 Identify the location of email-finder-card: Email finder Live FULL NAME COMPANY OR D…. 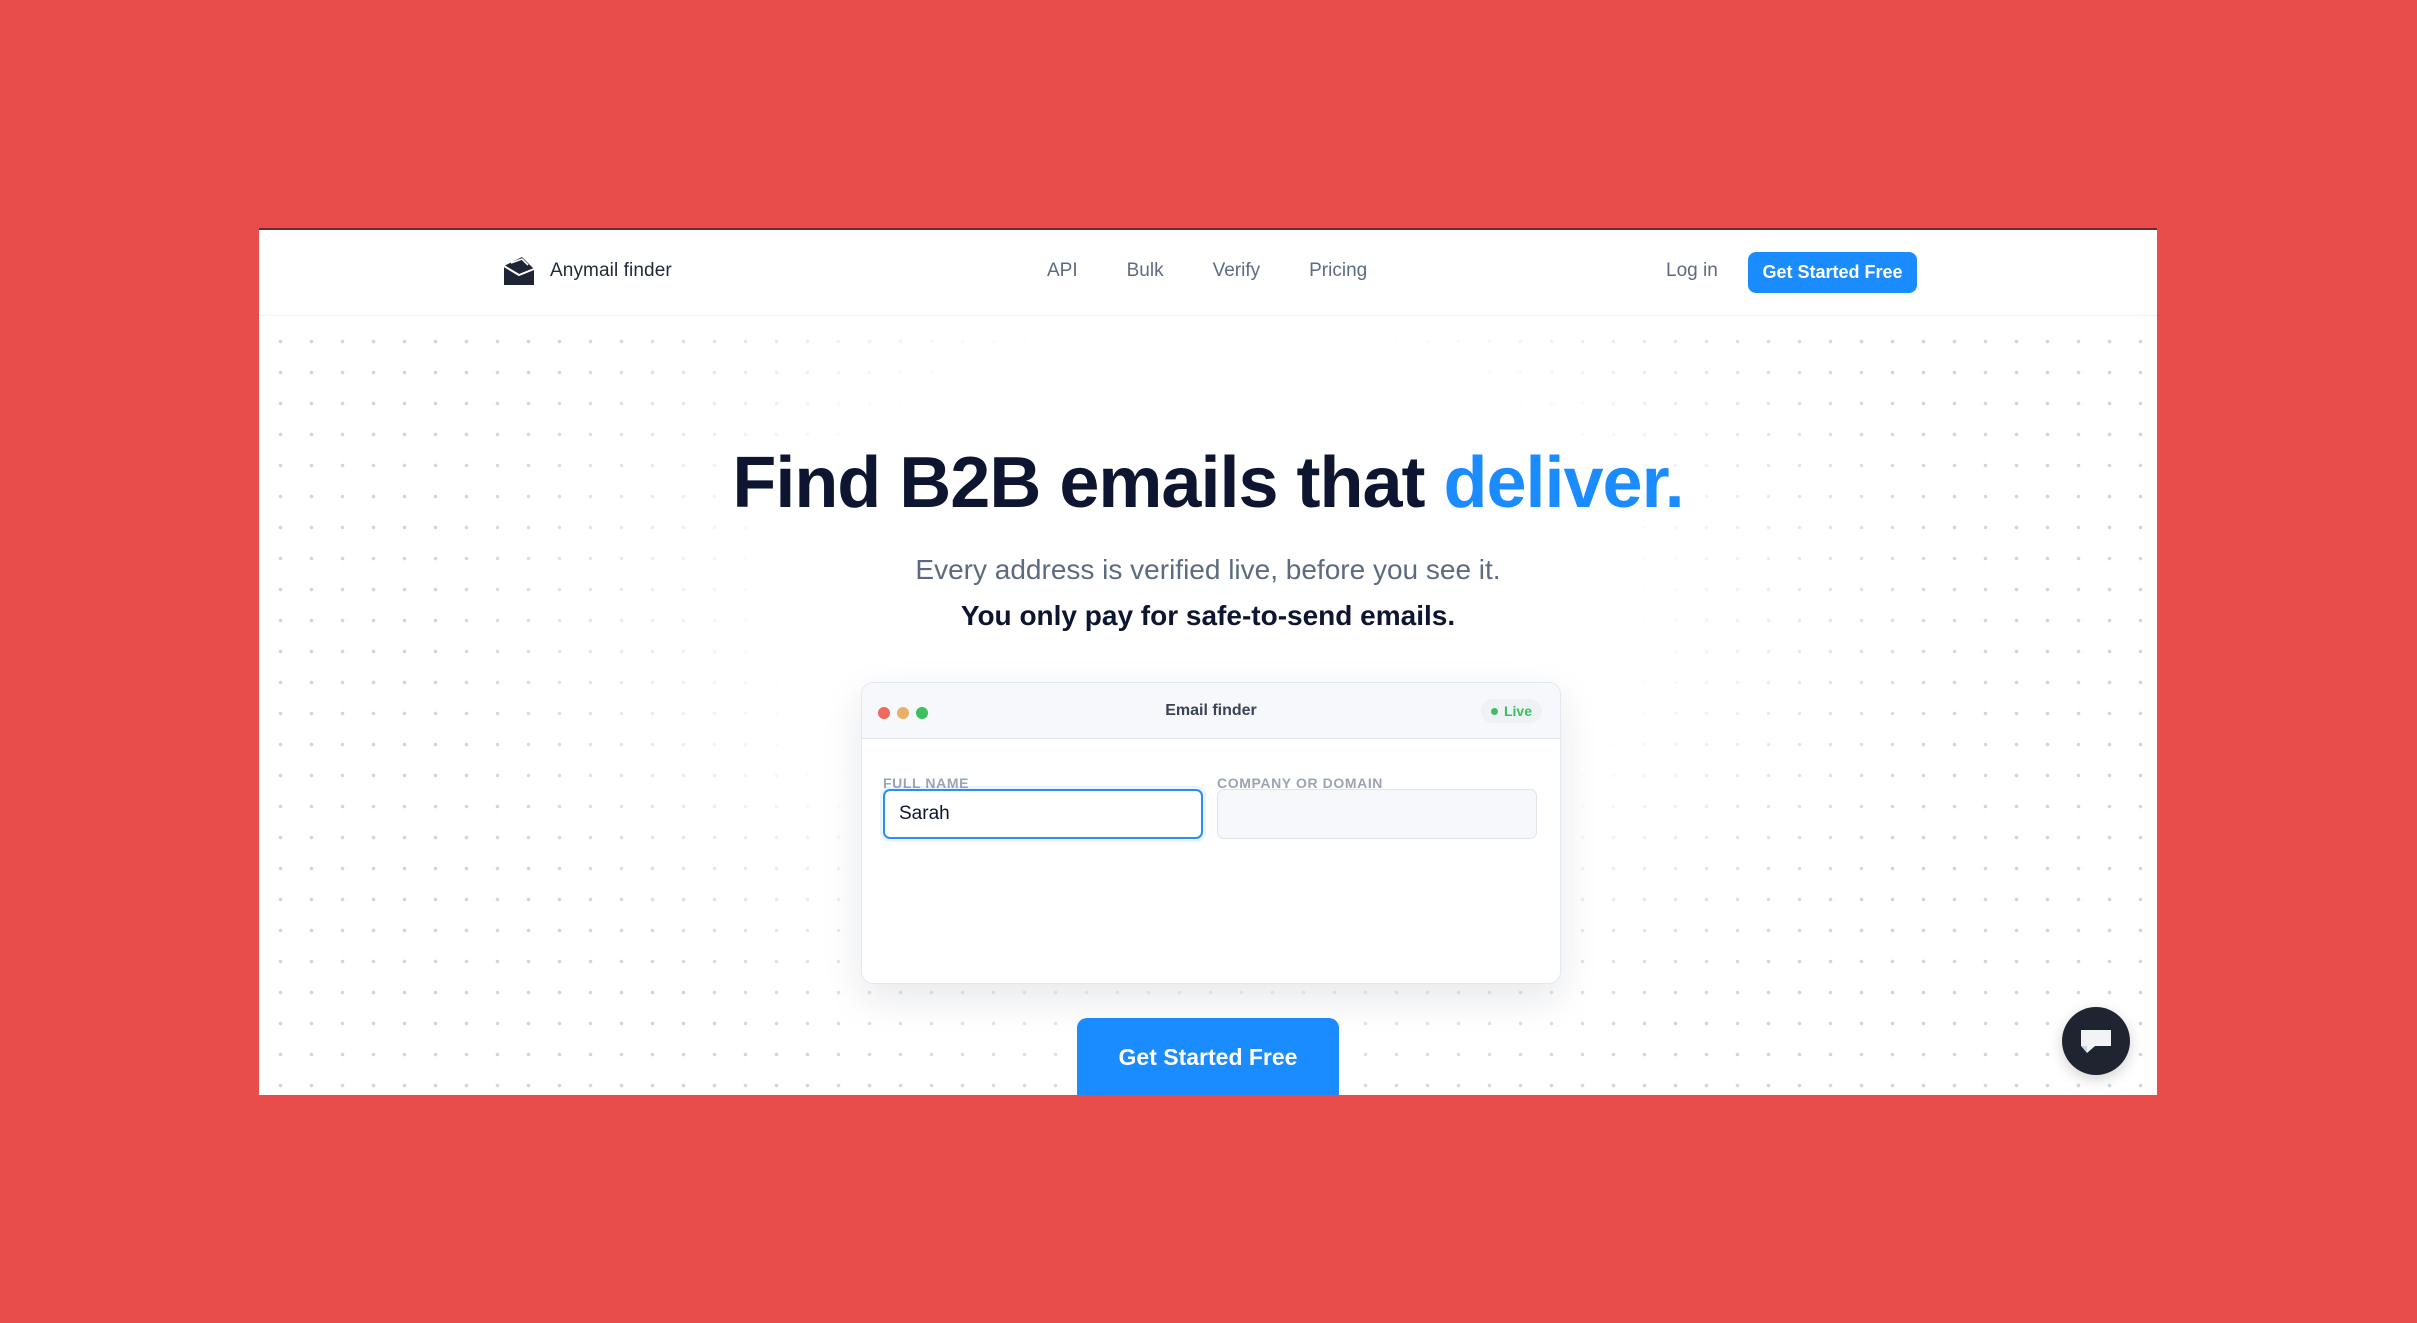
(1211, 833).